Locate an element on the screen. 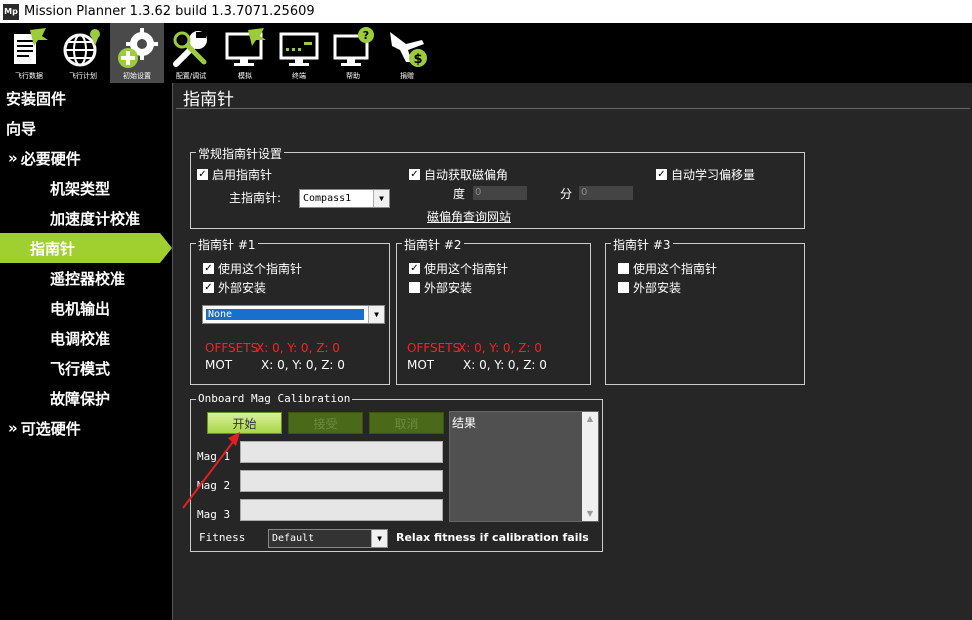 This screenshot has width=972, height=620. group-legend: 指南针 #1 is located at coordinates (227, 244).